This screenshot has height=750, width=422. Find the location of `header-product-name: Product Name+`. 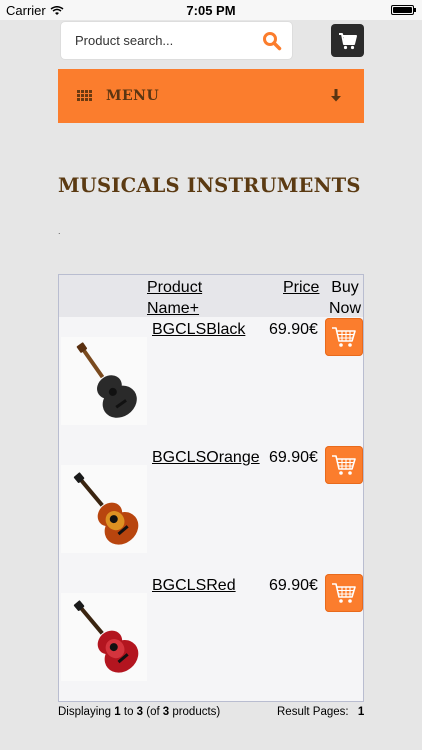

header-product-name: Product Name+ is located at coordinates (182, 298).